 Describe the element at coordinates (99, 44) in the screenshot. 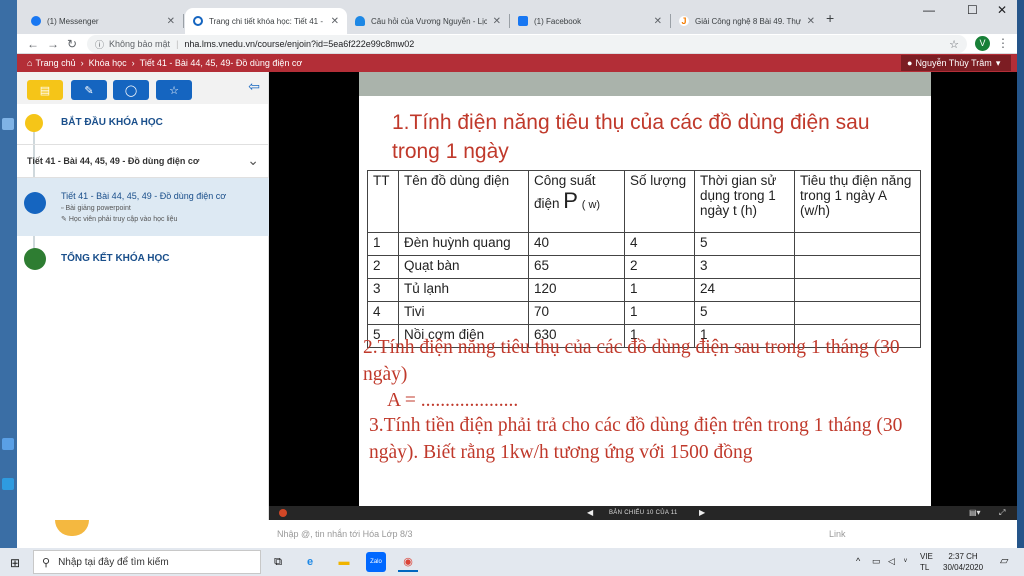

I see `info-icon: ⓘ` at that location.